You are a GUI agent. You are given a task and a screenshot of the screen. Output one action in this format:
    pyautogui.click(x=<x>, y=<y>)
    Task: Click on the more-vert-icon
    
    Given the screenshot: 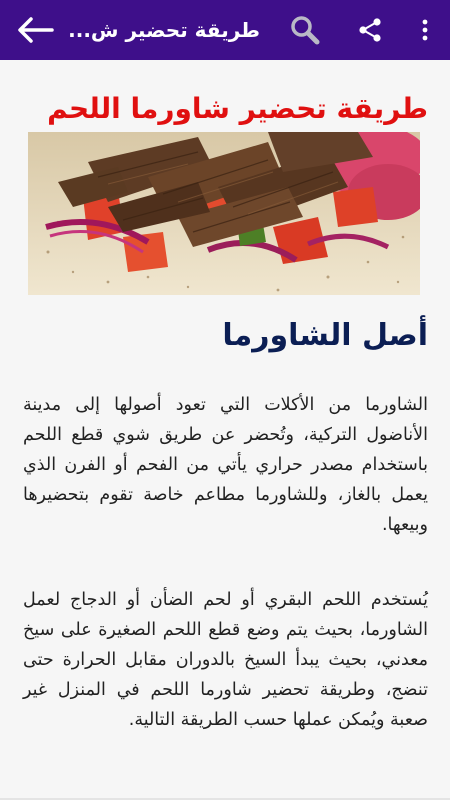 What is the action you would take?
    pyautogui.click(x=425, y=30)
    